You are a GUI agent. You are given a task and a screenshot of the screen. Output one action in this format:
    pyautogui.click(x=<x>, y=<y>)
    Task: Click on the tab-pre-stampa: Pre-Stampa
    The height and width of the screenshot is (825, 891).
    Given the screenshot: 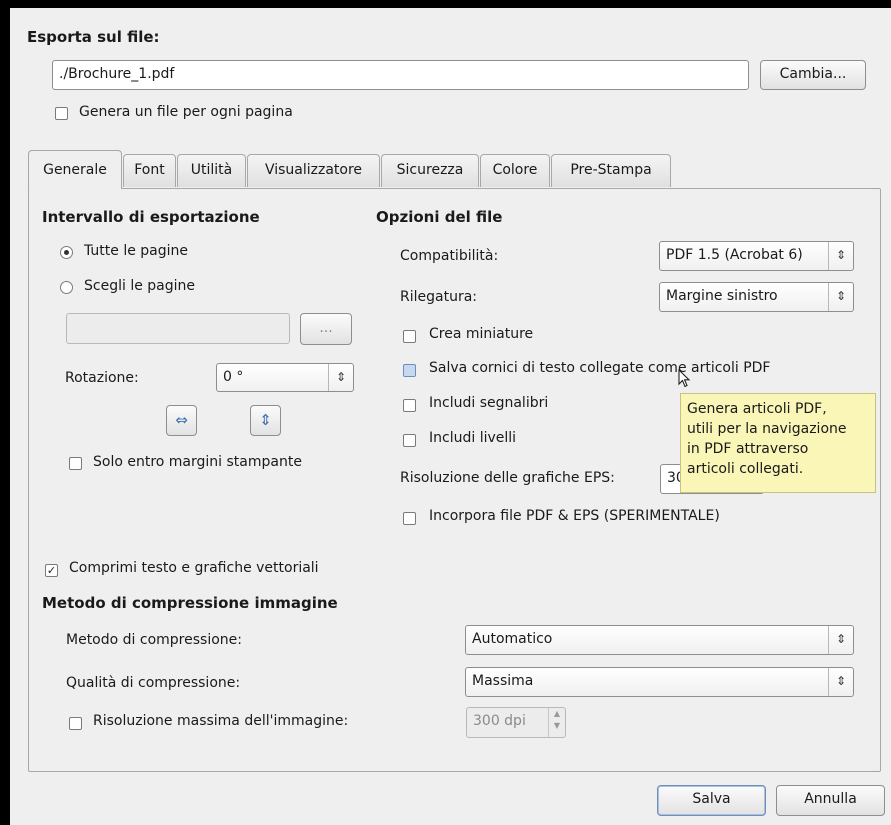 What is the action you would take?
    pyautogui.click(x=611, y=170)
    